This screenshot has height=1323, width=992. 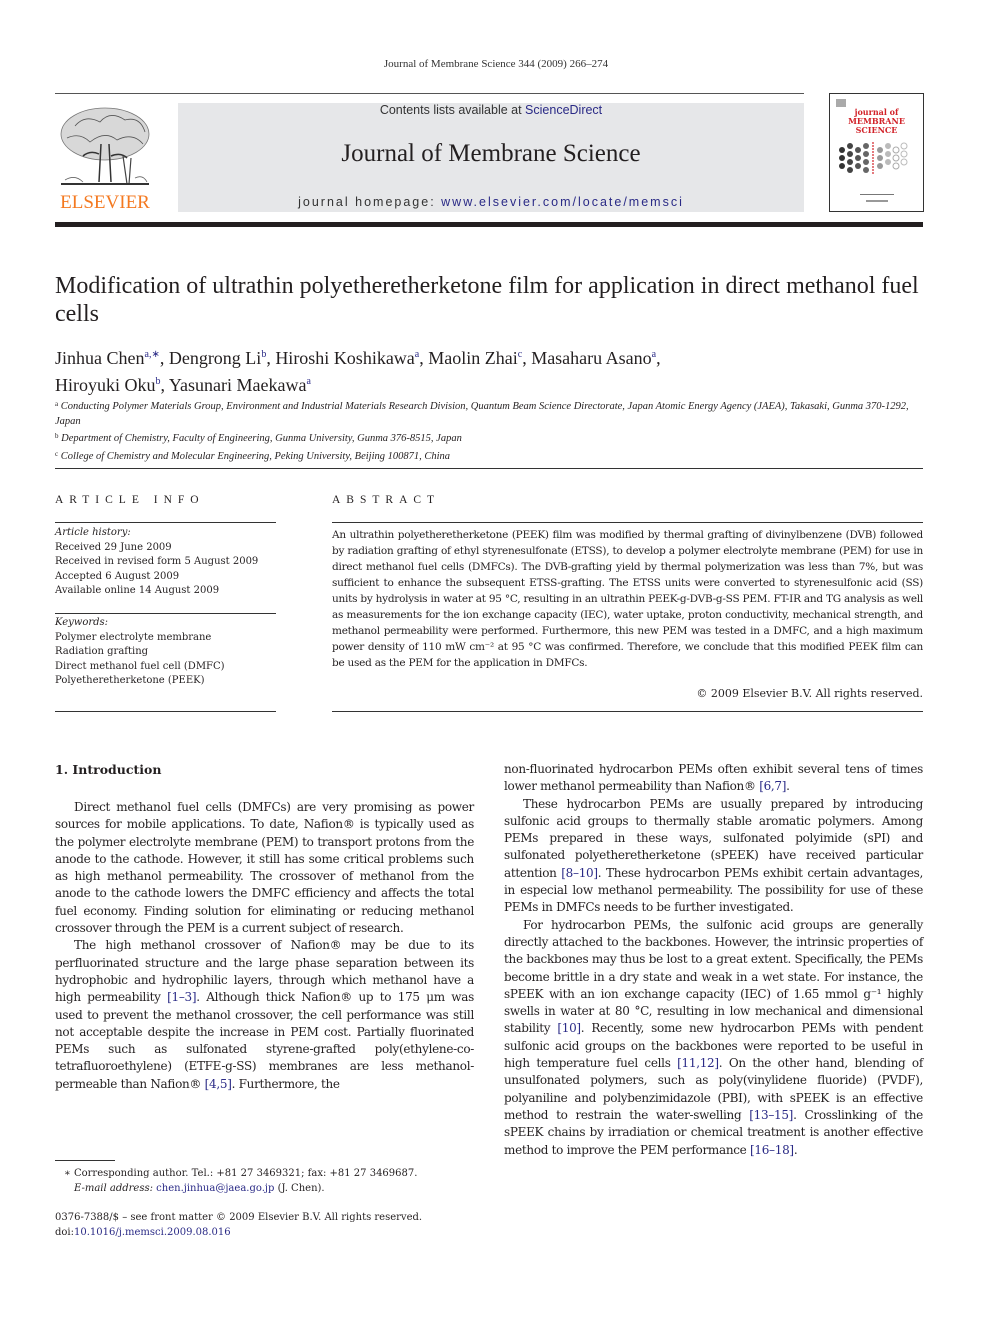 What do you see at coordinates (105, 202) in the screenshot?
I see `elsevier-wordmark: ELSEVIER` at bounding box center [105, 202].